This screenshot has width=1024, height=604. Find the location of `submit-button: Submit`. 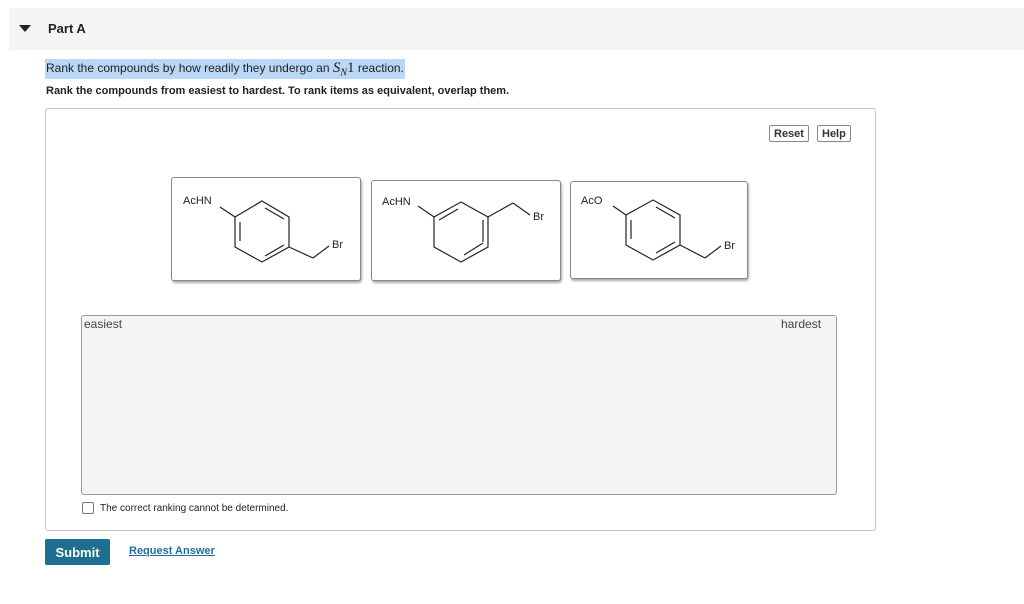

submit-button: Submit is located at coordinates (77, 552).